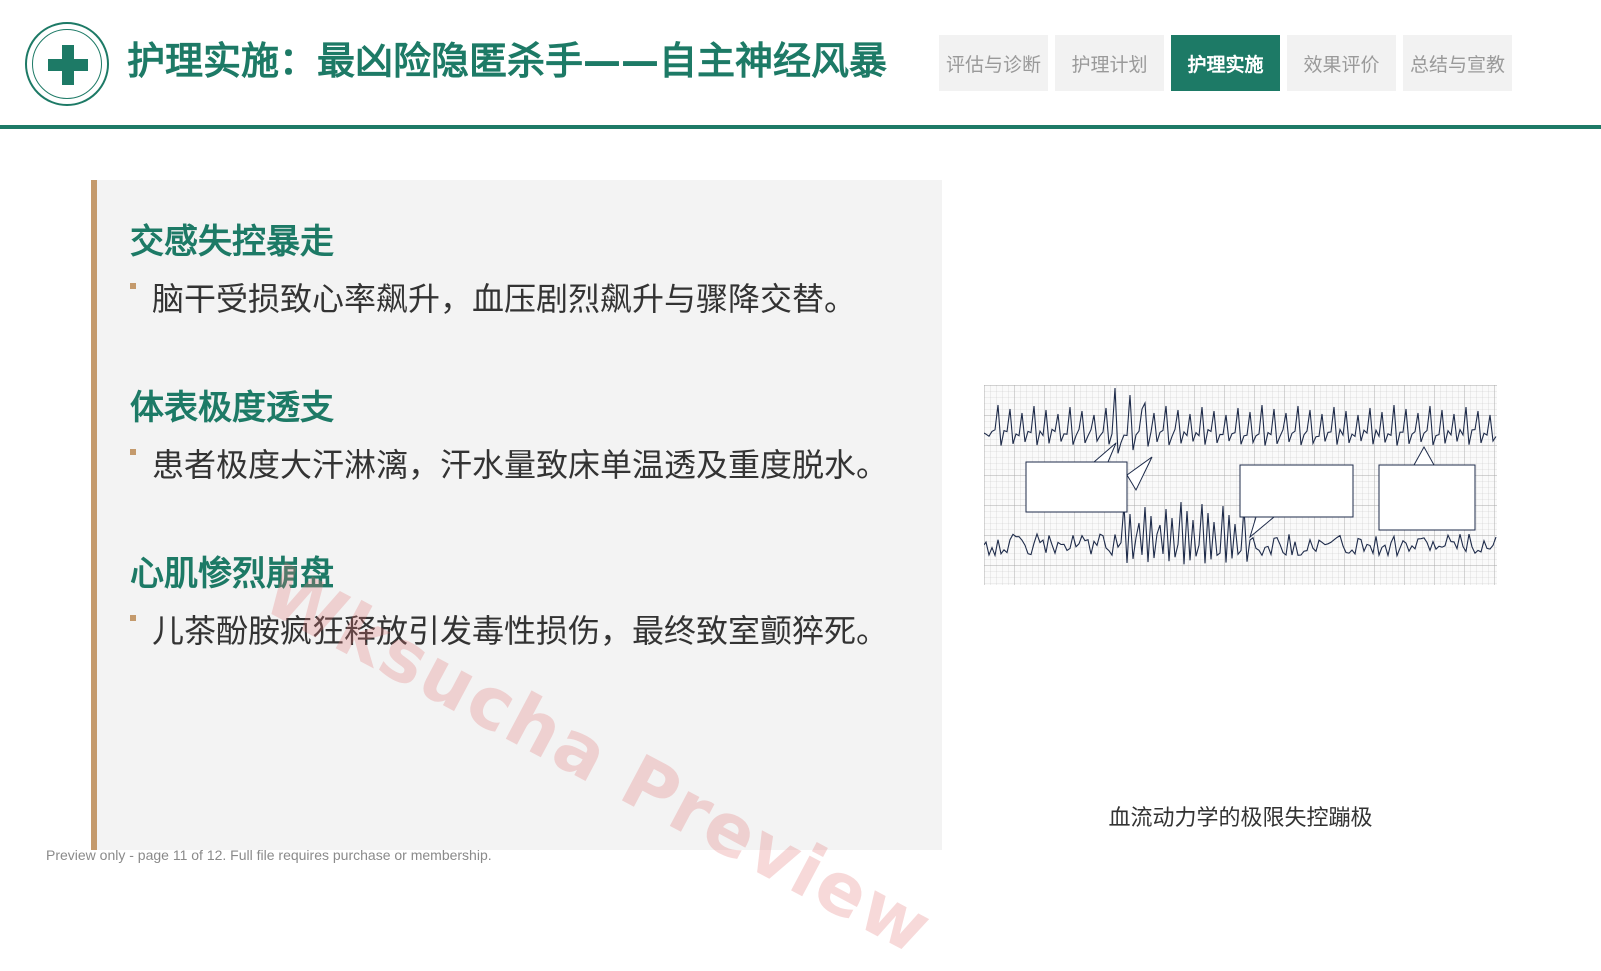 This screenshot has height=971, width=1601. What do you see at coordinates (513, 604) in the screenshot?
I see `section-myocardium: 心肌惨烈崩盘 儿茶酚胺疯狂释放引发毒性损伤，最终致室颤猝死。` at bounding box center [513, 604].